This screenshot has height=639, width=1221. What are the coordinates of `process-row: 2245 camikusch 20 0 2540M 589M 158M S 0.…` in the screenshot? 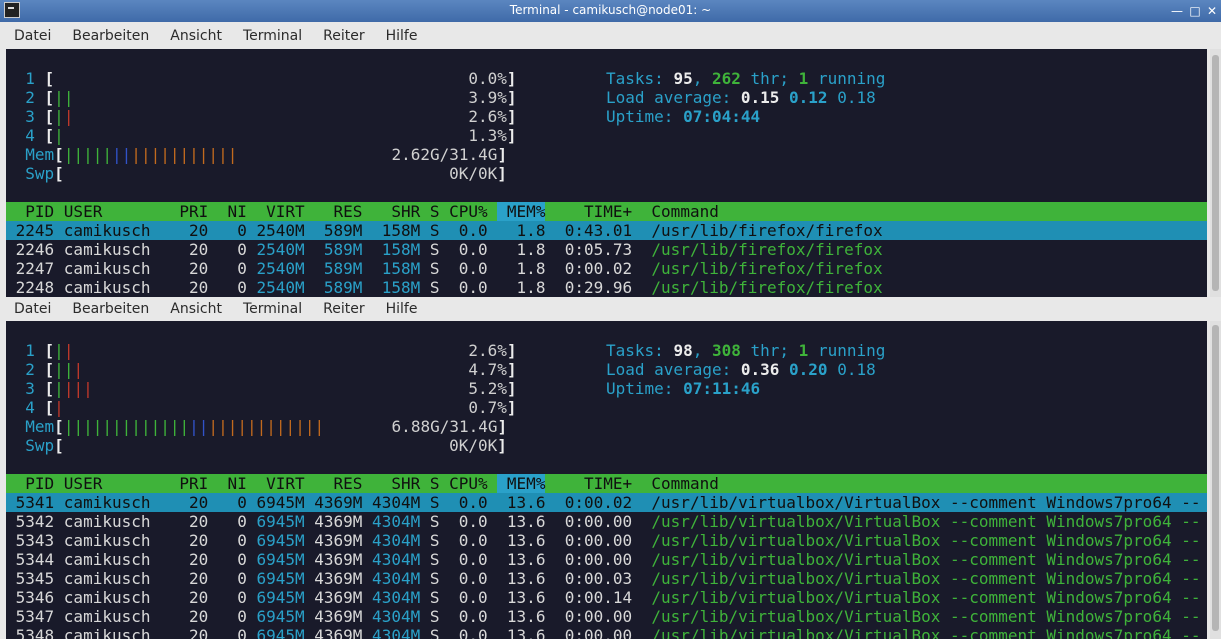 It's located at (606, 230).